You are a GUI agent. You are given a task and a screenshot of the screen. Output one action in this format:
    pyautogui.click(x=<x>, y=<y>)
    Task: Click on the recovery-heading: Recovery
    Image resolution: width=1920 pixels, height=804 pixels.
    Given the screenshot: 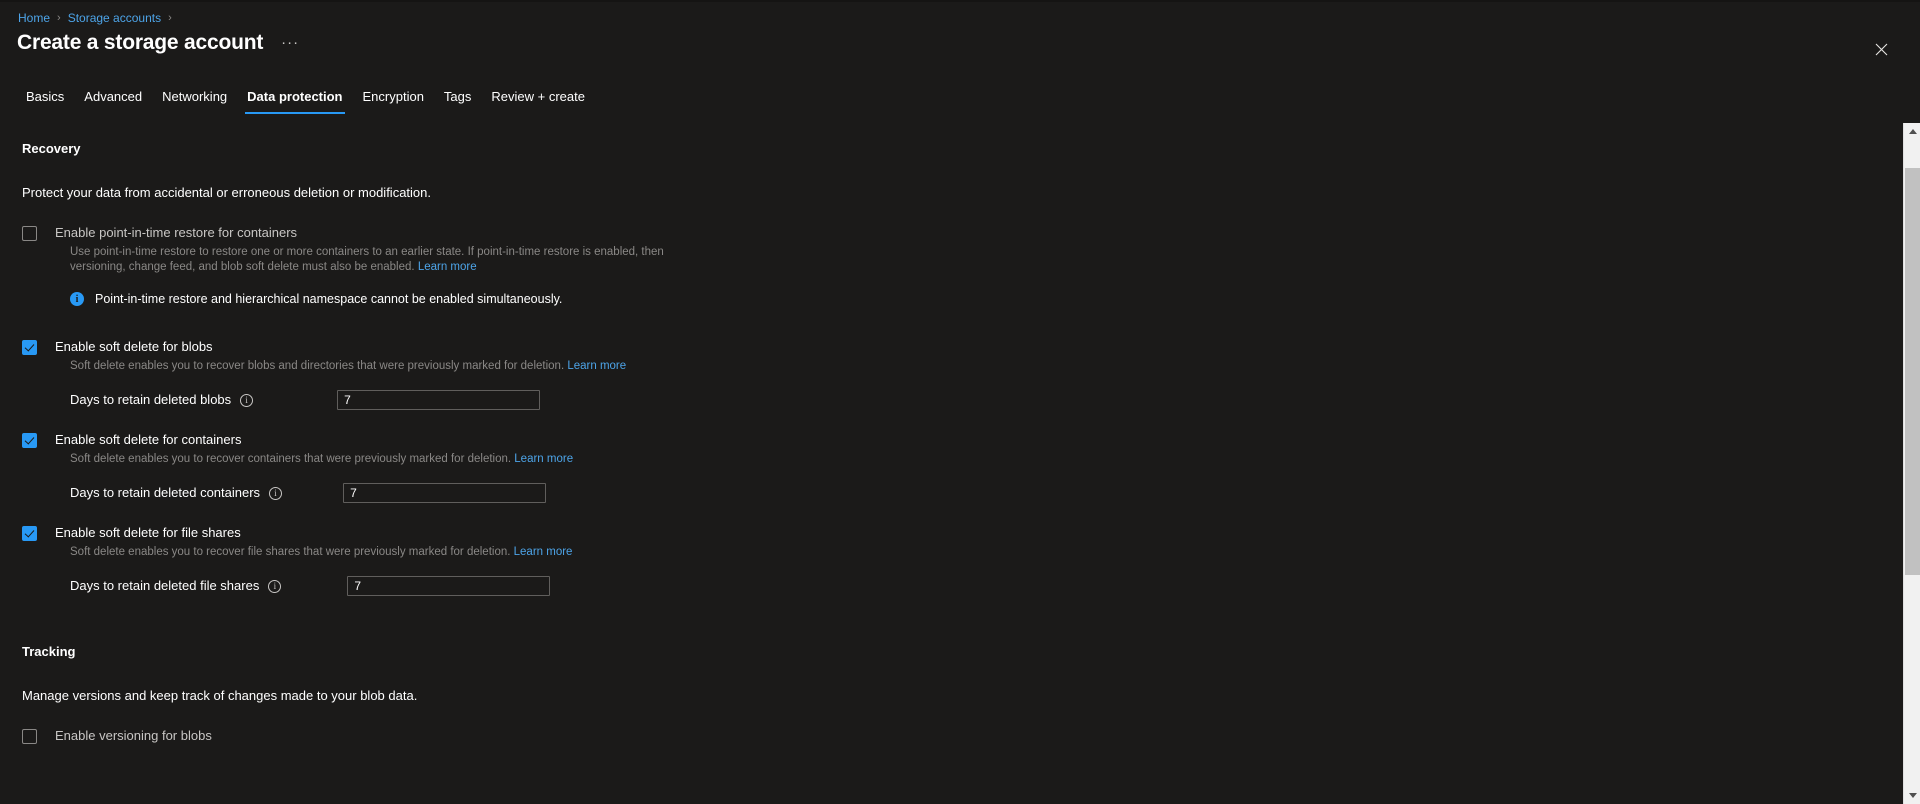 What is the action you would take?
    pyautogui.click(x=51, y=148)
    